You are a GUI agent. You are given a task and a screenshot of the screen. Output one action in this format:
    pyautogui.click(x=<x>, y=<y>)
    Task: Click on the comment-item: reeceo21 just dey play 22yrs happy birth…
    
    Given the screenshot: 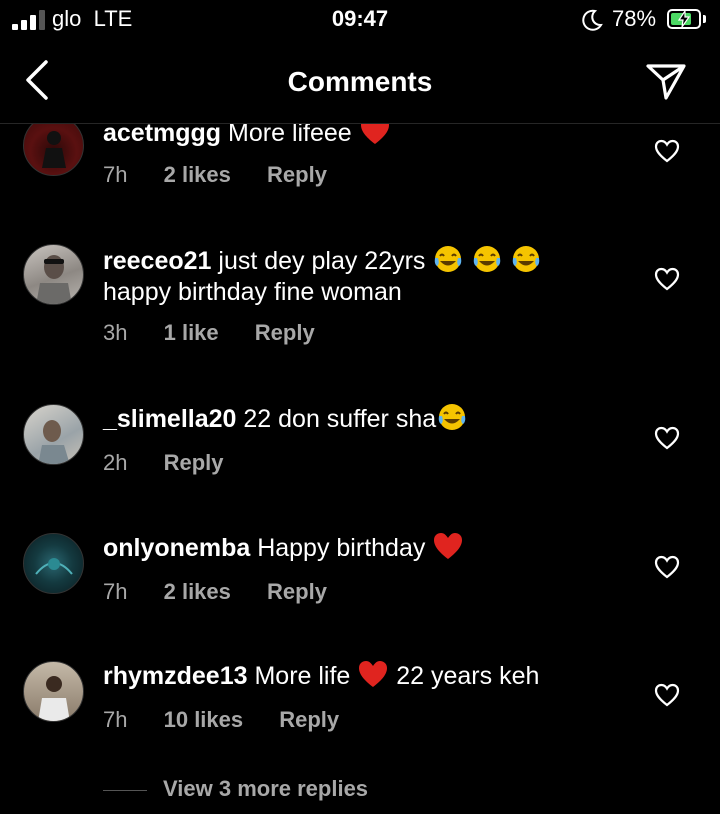 What is the action you would take?
    pyautogui.click(x=360, y=304)
    